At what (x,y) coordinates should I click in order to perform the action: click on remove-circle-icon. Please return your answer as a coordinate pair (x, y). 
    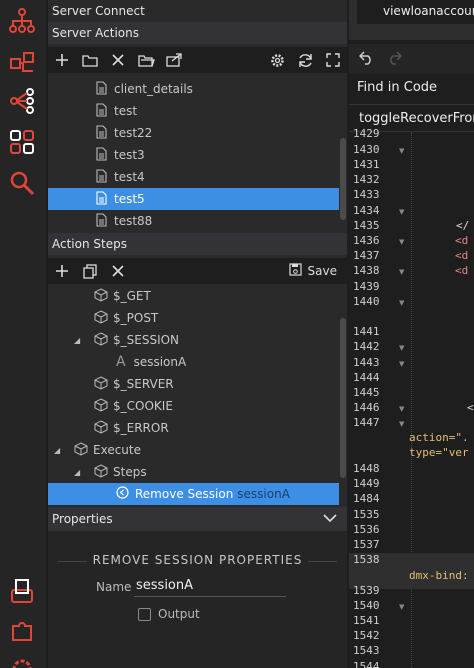
    Looking at the image, I should click on (122, 494).